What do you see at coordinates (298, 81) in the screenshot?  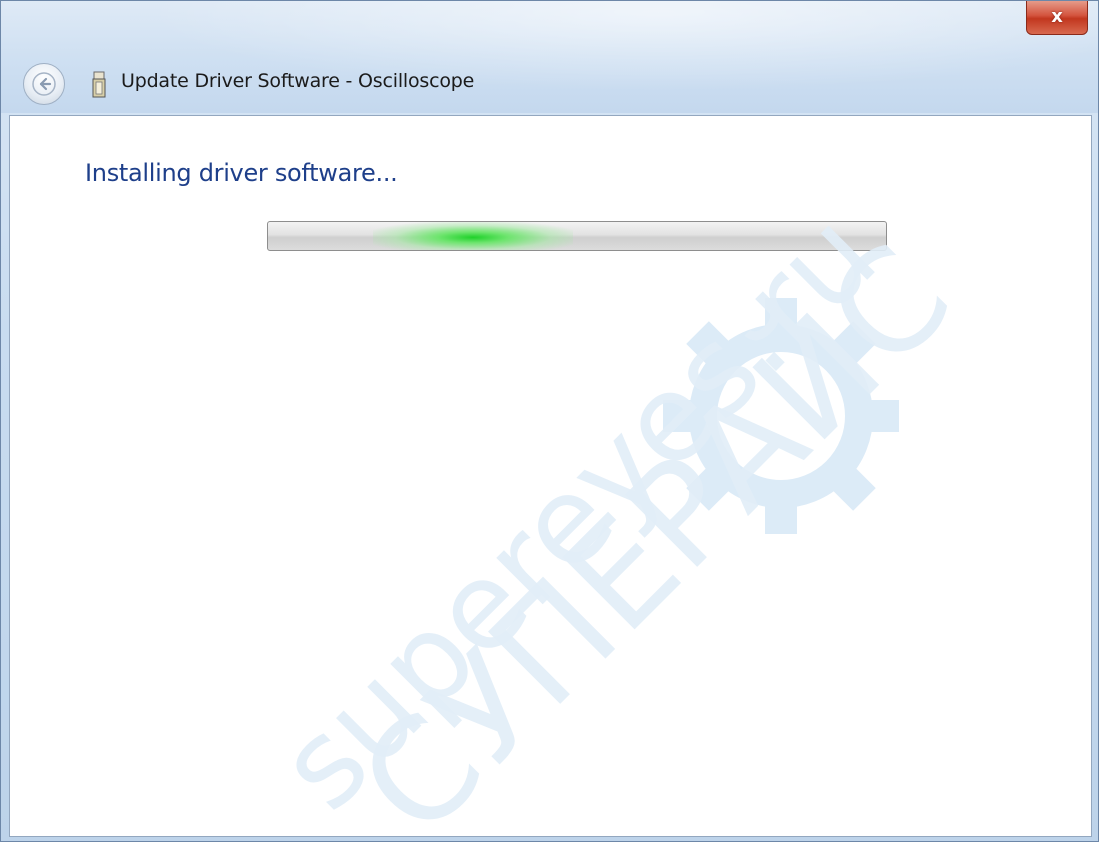 I see `window-title: Update Driver Software - Oscilloscope` at bounding box center [298, 81].